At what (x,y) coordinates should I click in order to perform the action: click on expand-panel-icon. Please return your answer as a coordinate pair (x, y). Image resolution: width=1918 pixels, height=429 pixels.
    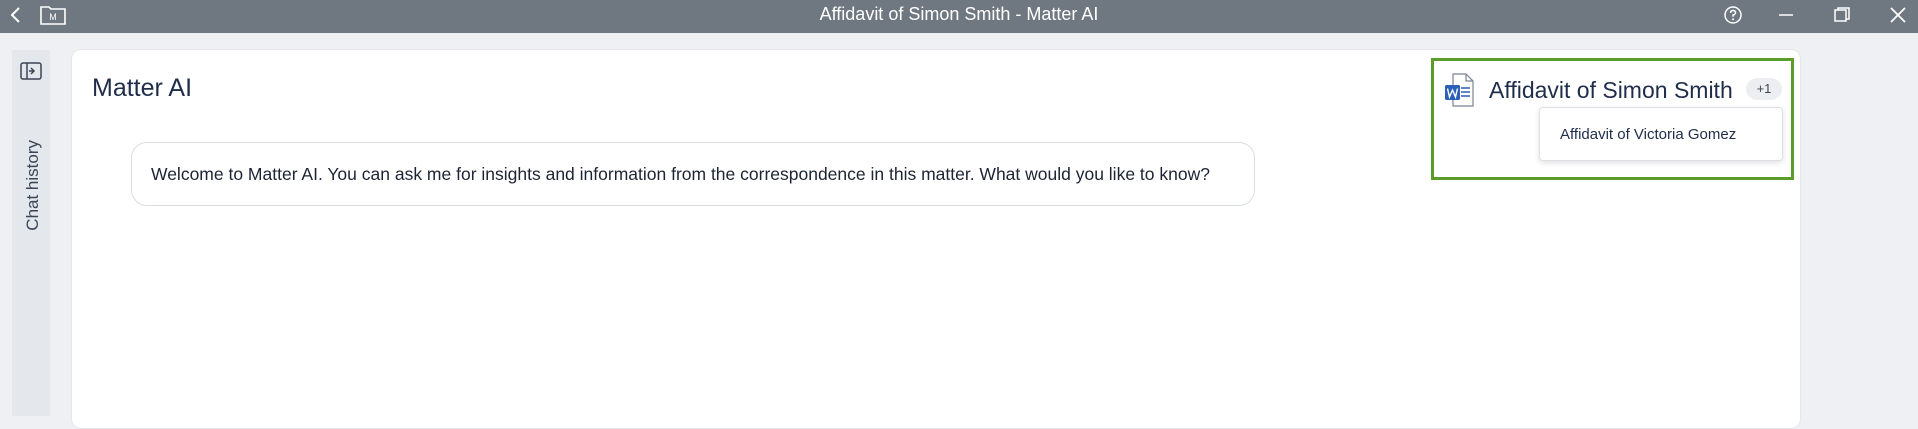
    Looking at the image, I should click on (31, 71).